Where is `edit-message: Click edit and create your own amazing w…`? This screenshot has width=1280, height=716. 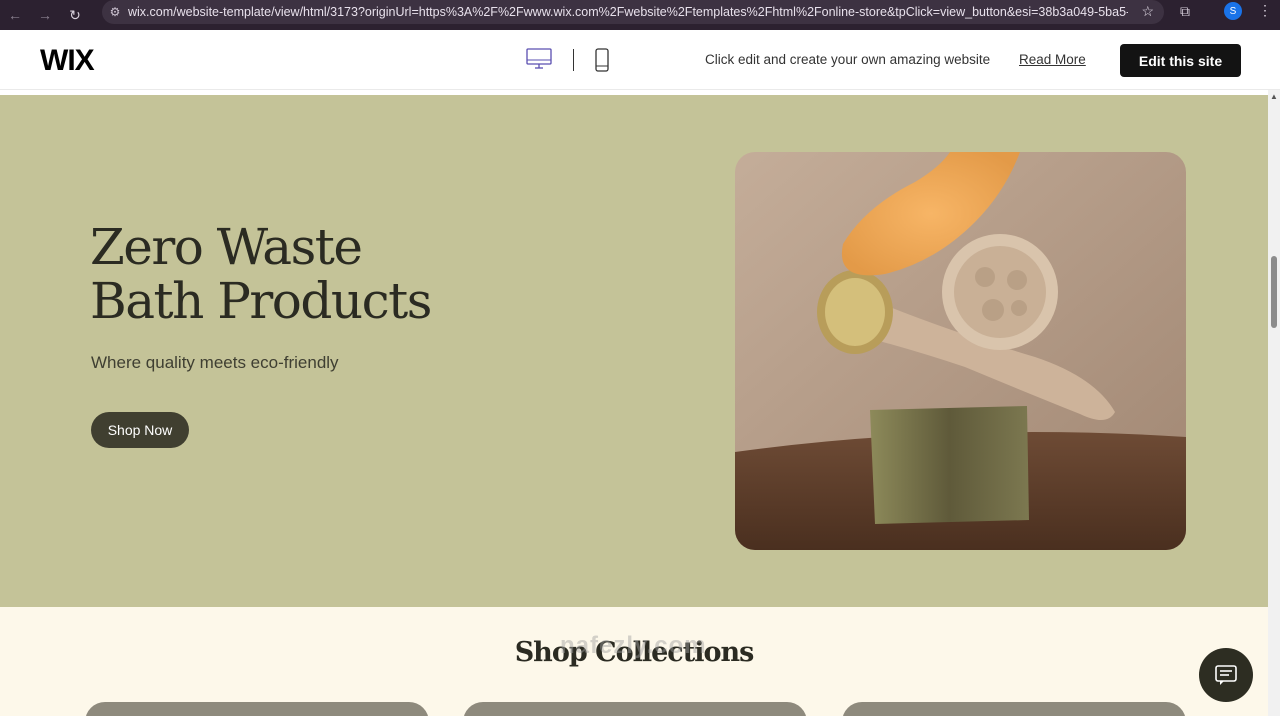 edit-message: Click edit and create your own amazing w… is located at coordinates (848, 59).